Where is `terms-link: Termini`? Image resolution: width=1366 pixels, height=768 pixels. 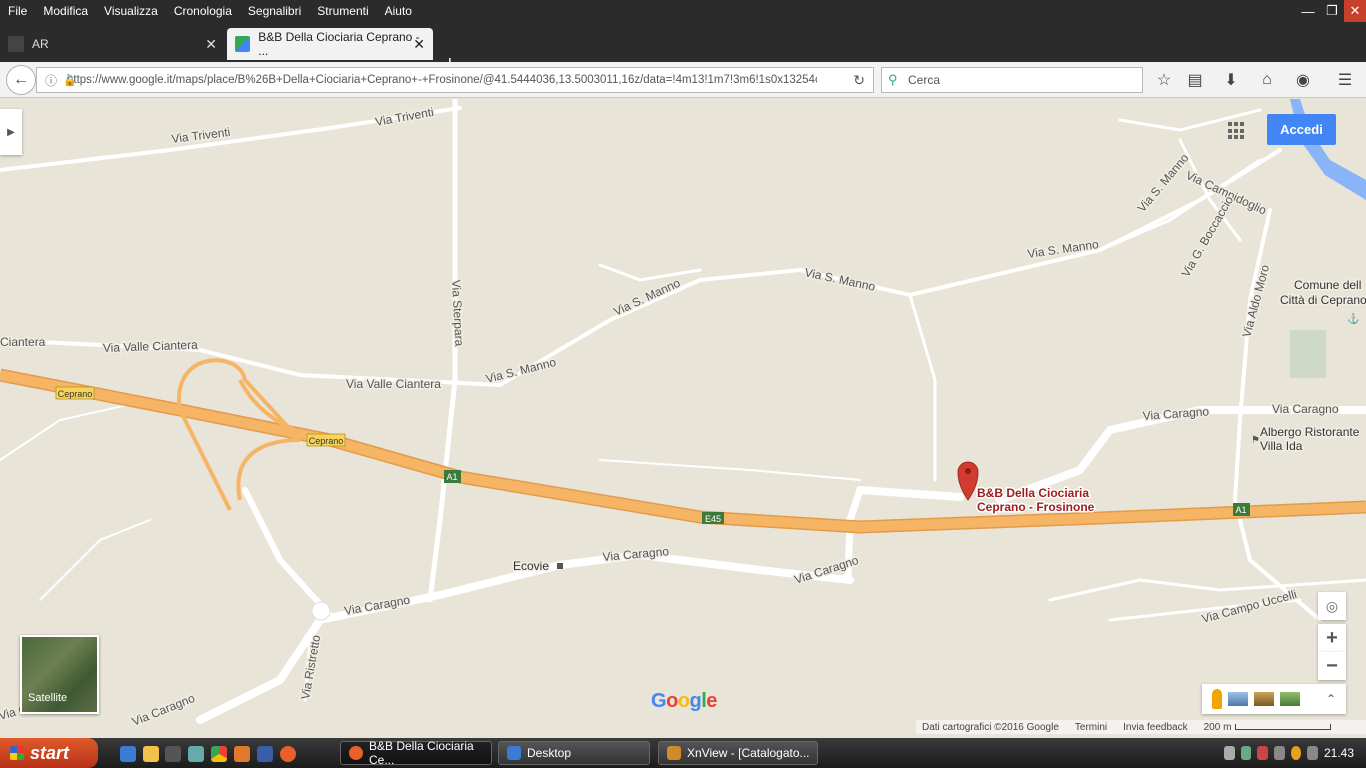 terms-link: Termini is located at coordinates (1091, 727).